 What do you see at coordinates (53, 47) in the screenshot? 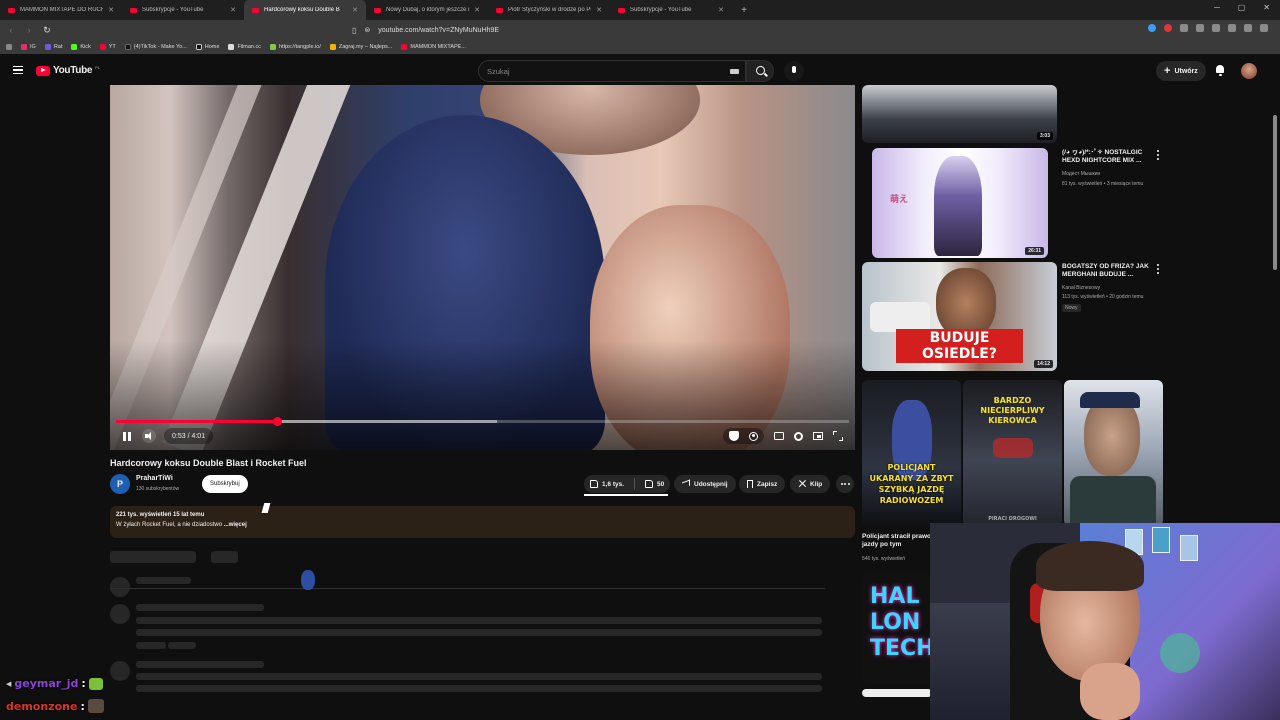
I see `bookmark-item: Rat` at bounding box center [53, 47].